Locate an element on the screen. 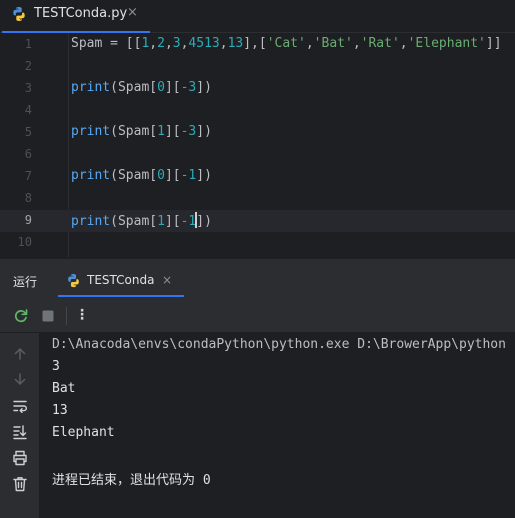  code-line: 5 print(Spam[1][-3]) is located at coordinates (257, 133).